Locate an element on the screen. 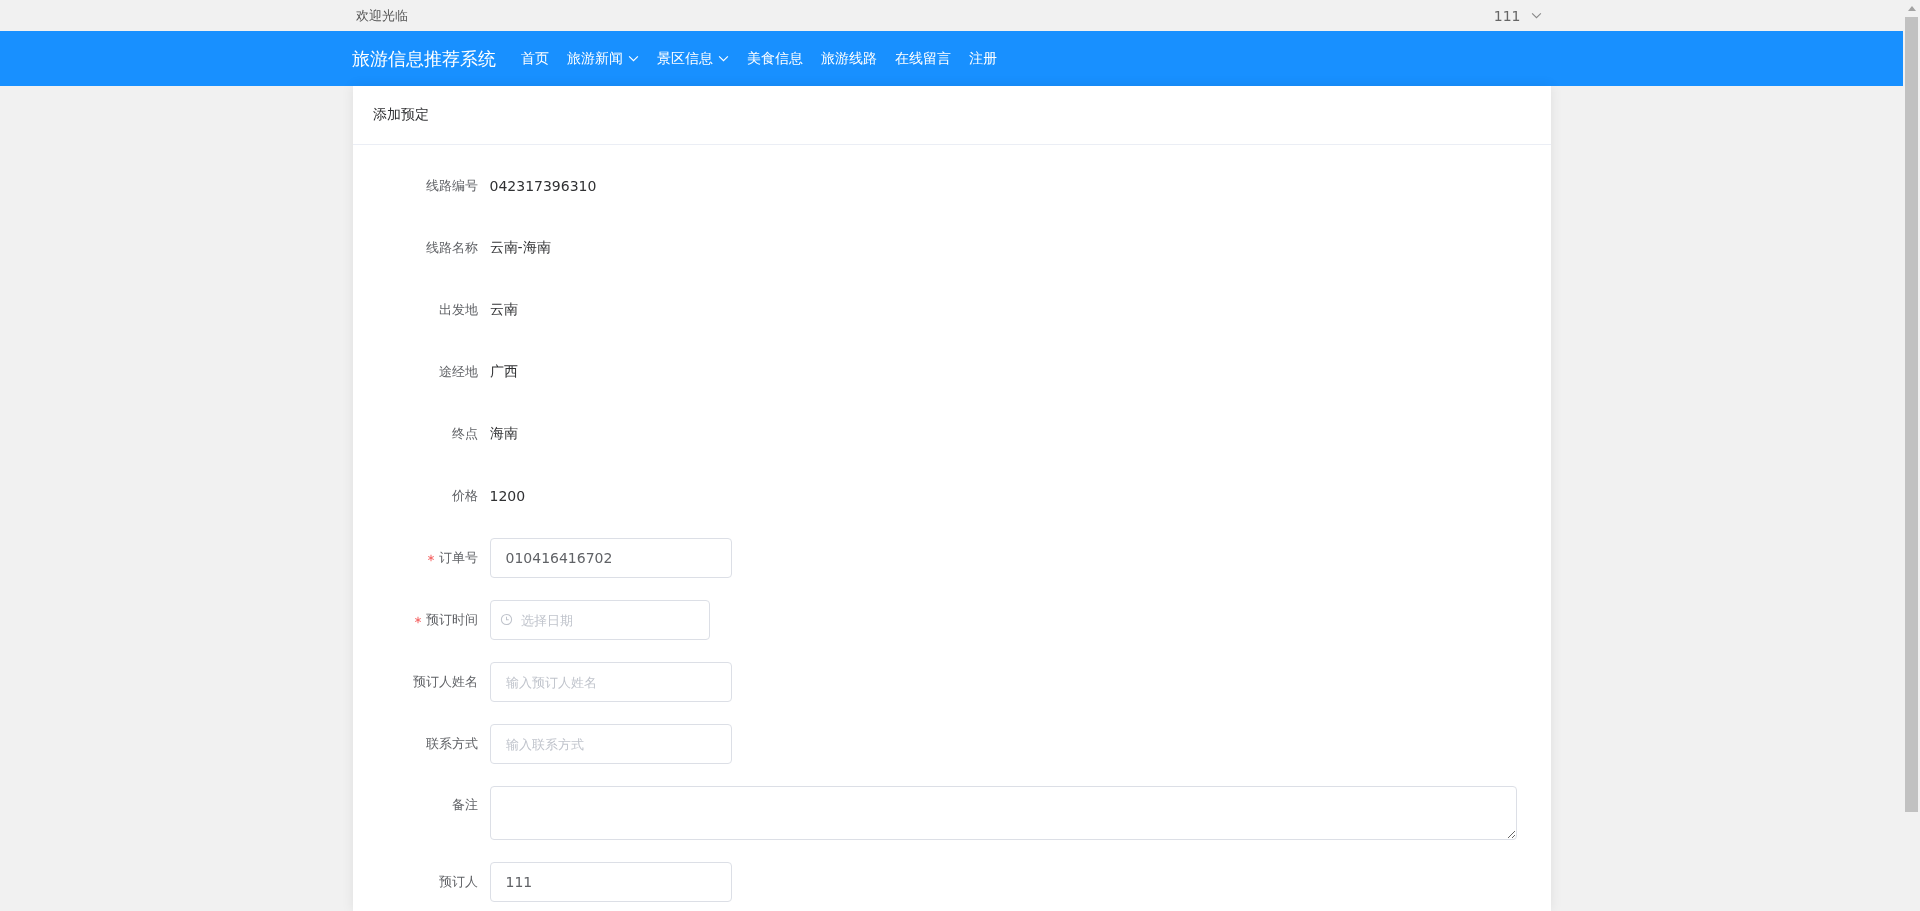 The image size is (1920, 911). user-menu: 111 is located at coordinates (1517, 15).